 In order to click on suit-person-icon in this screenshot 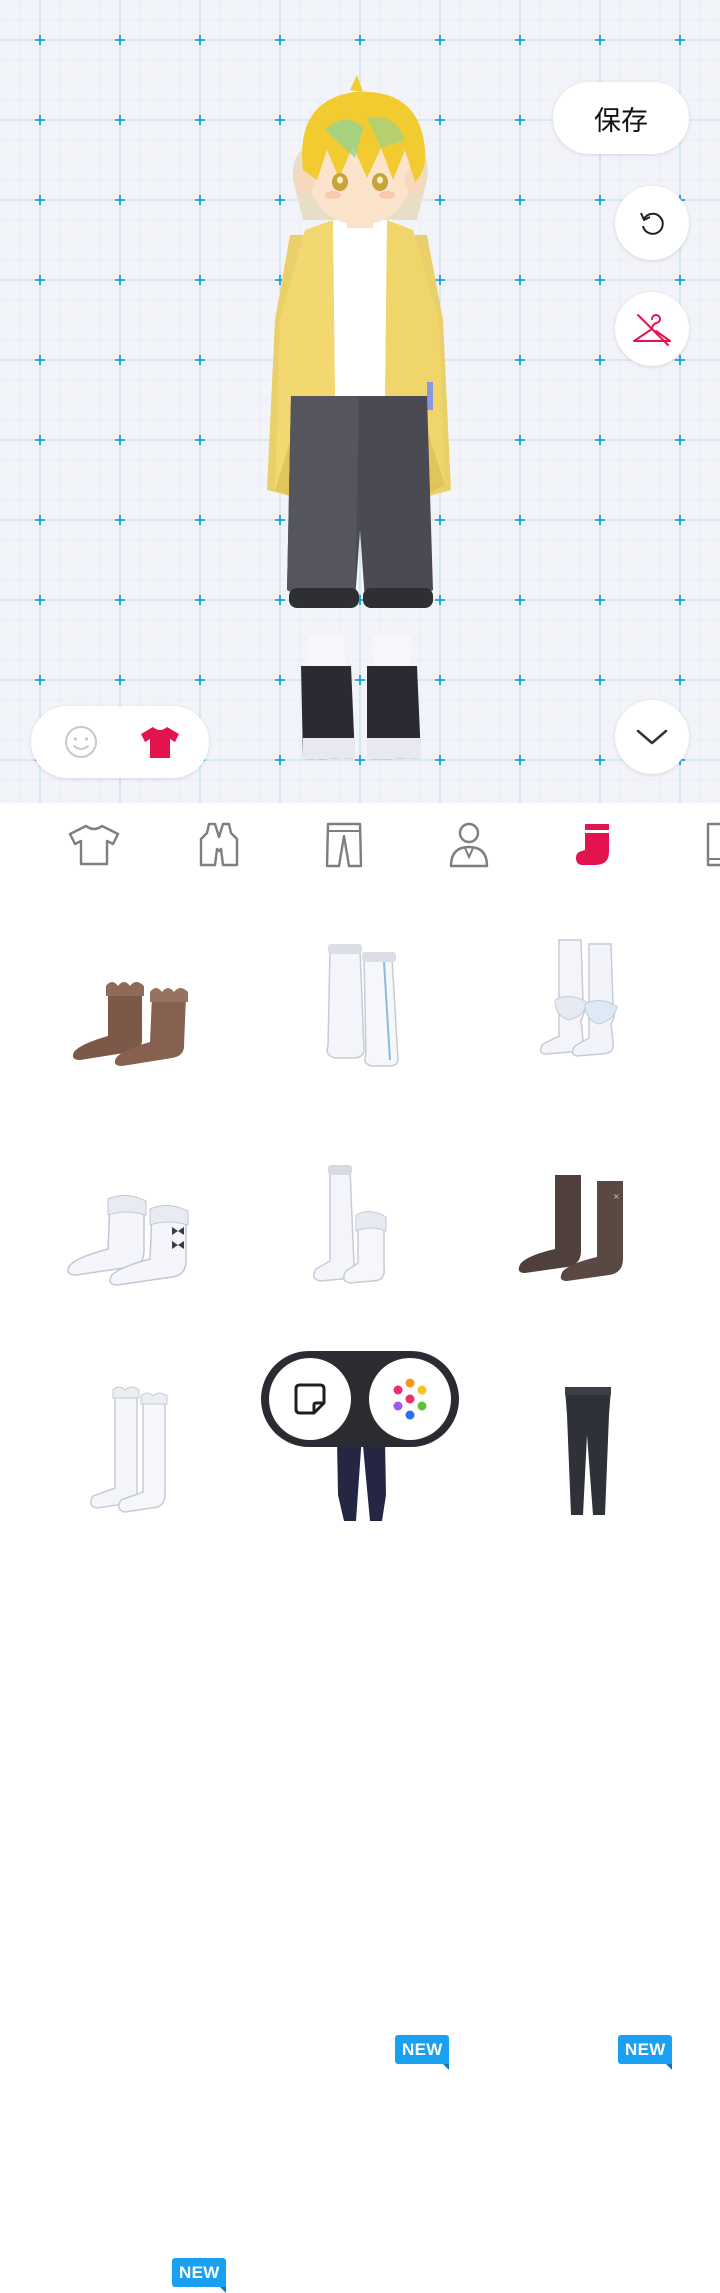, I will do `click(469, 845)`.